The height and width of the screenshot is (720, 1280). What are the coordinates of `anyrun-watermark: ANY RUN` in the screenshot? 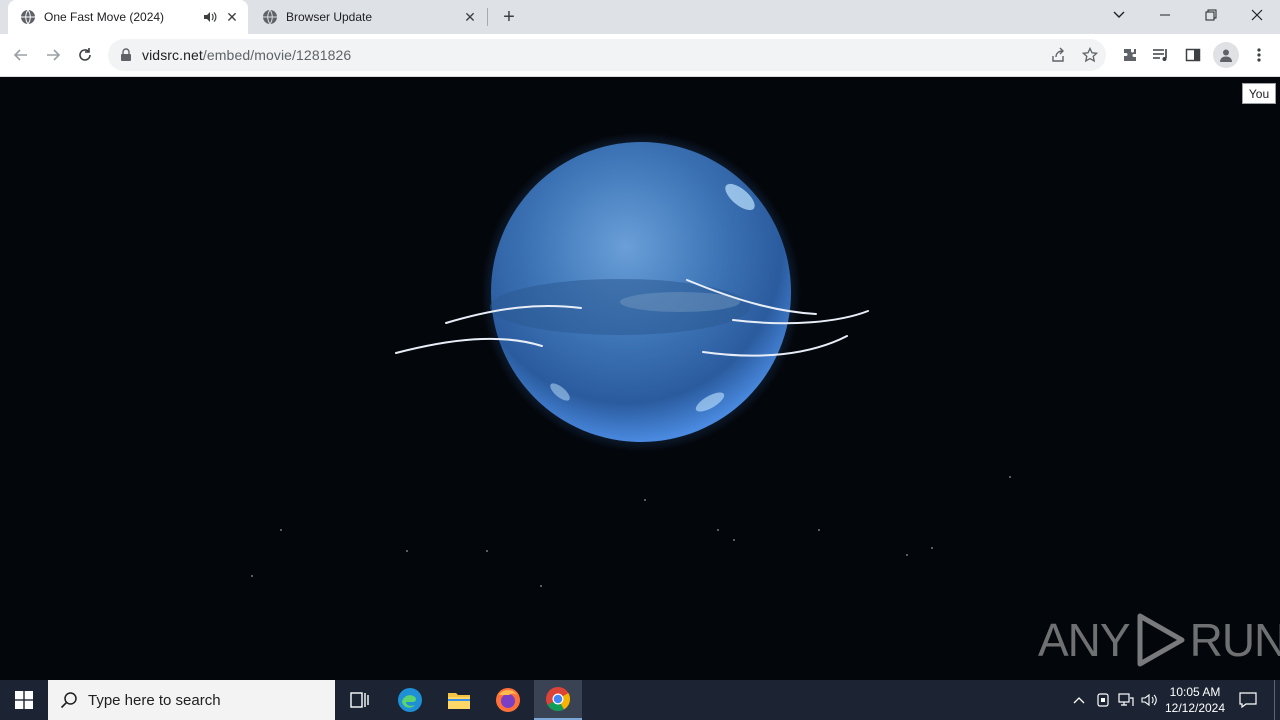 It's located at (1159, 640).